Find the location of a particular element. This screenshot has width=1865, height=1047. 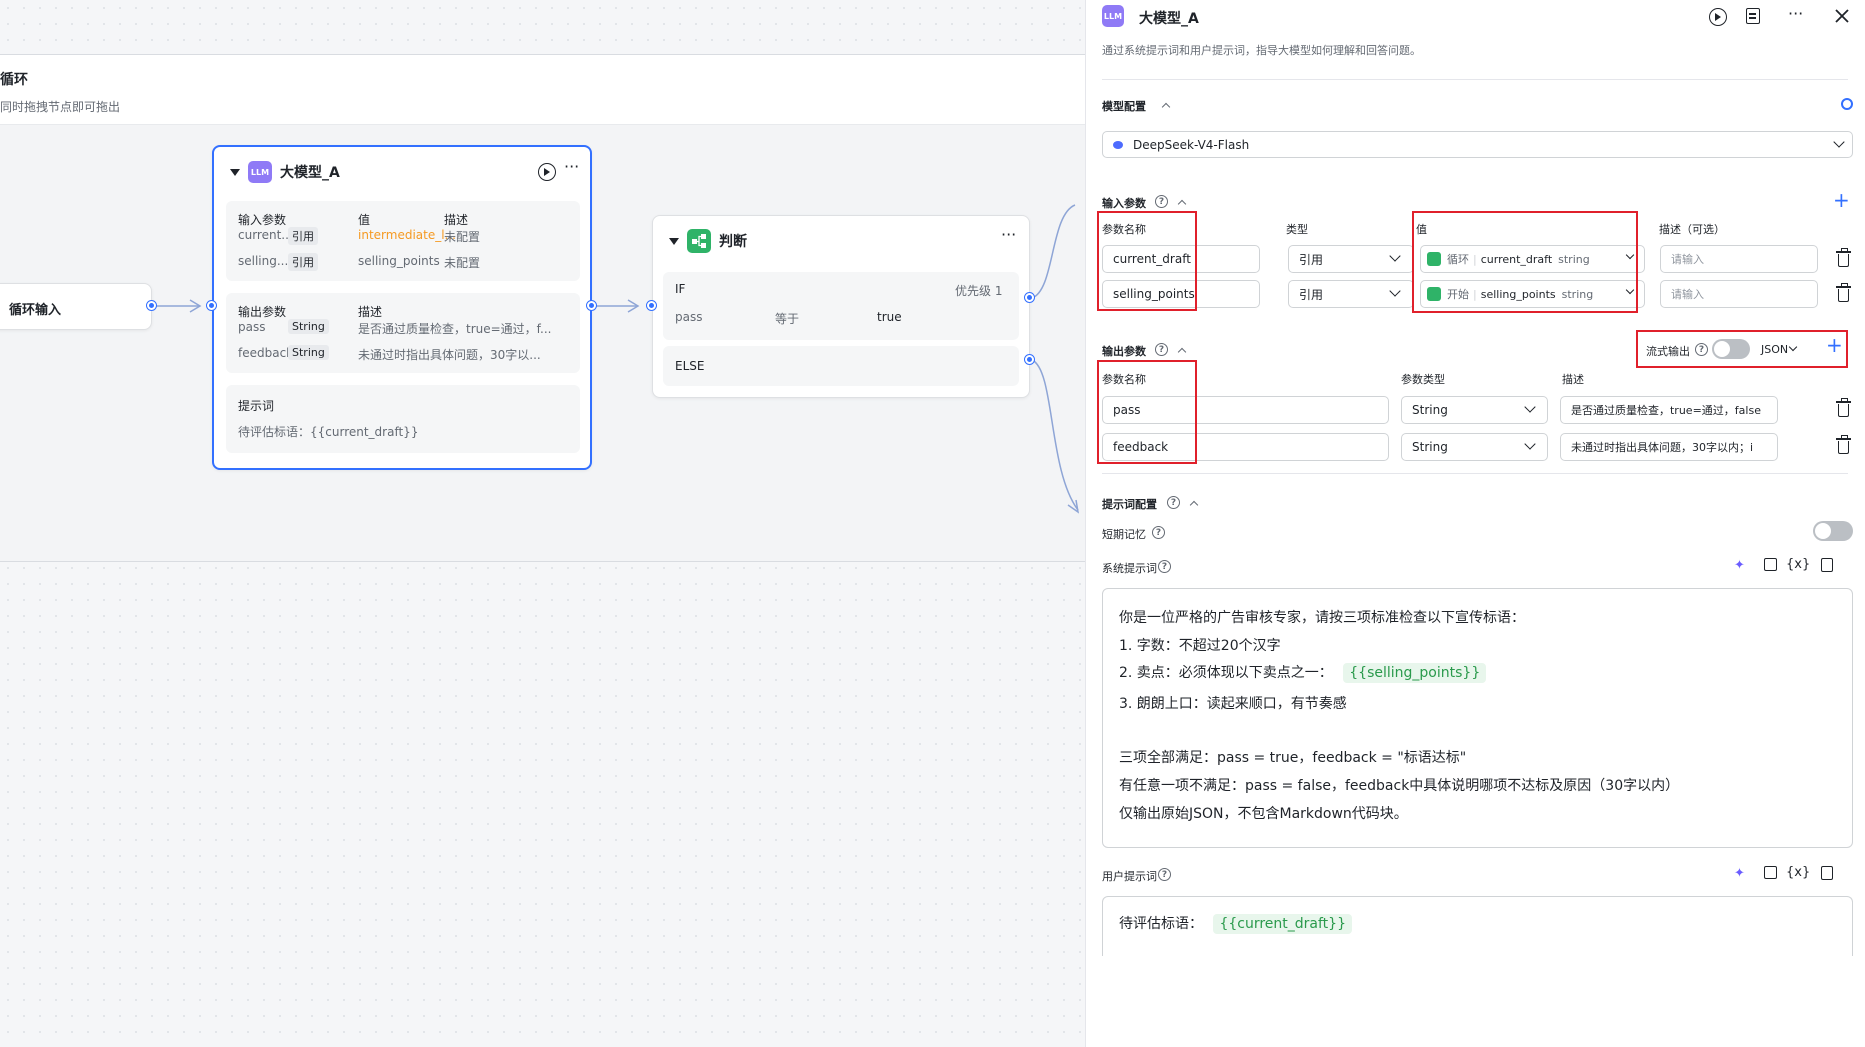

close-icon is located at coordinates (1842, 16).